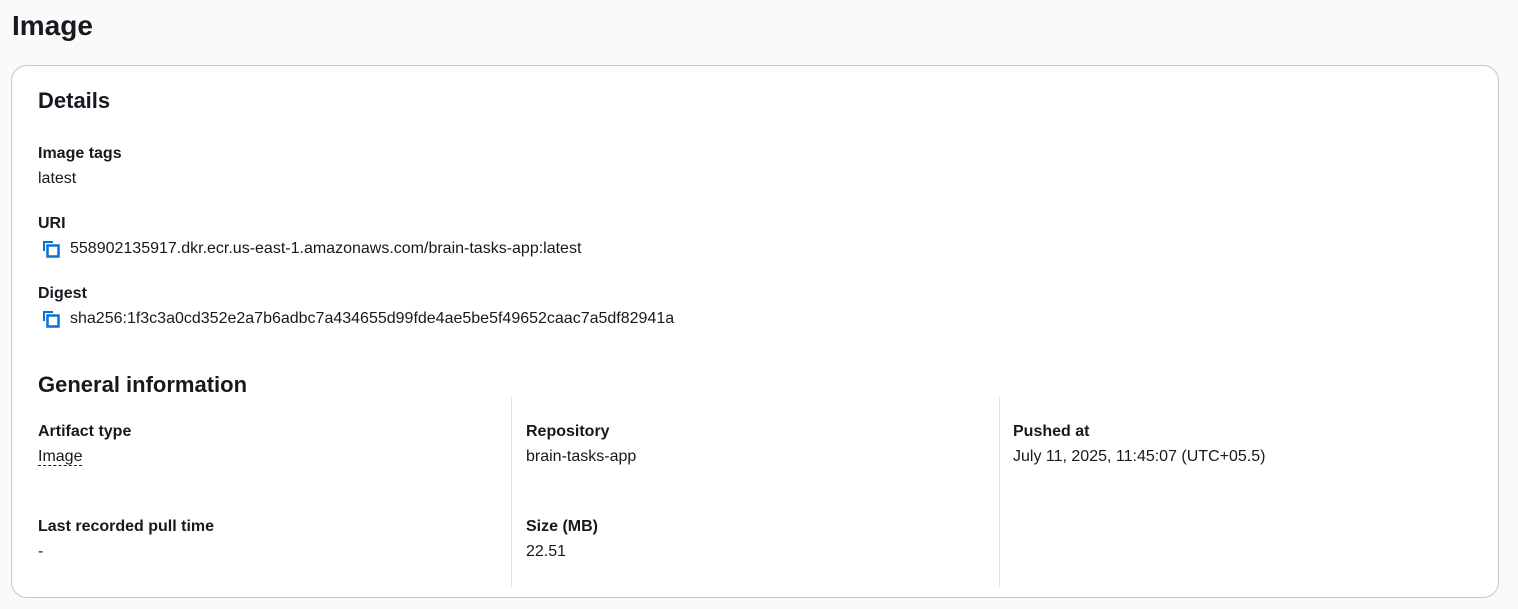 Image resolution: width=1518 pixels, height=609 pixels. I want to click on page-title: Image, so click(52, 25).